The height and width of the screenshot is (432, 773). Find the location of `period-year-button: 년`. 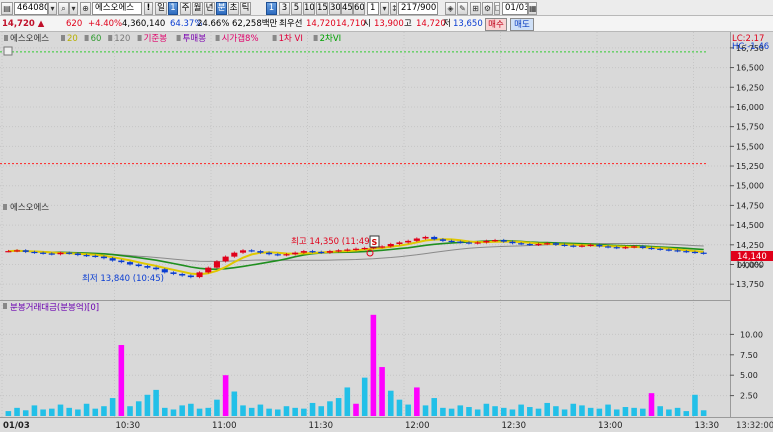

period-year-button: 년 is located at coordinates (209, 8).